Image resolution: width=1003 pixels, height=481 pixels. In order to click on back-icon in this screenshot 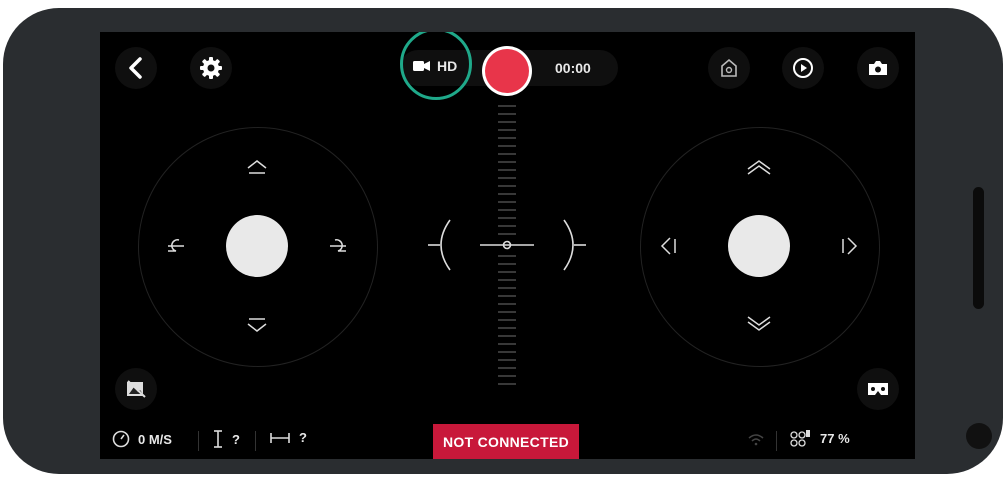, I will do `click(135, 68)`.